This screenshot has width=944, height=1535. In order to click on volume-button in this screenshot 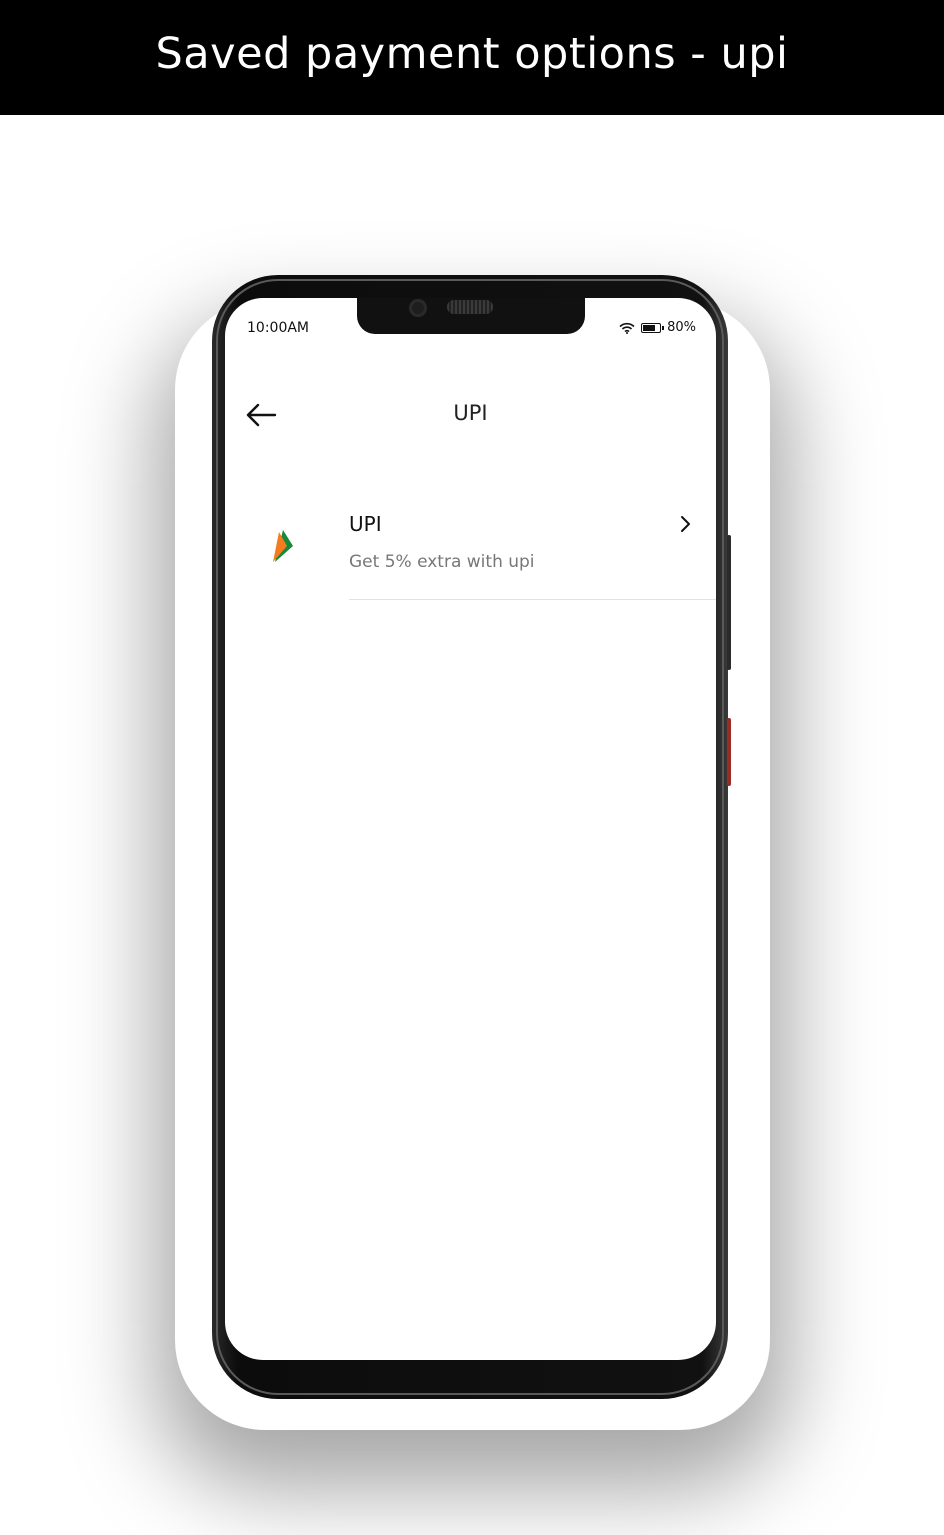, I will do `click(729, 602)`.